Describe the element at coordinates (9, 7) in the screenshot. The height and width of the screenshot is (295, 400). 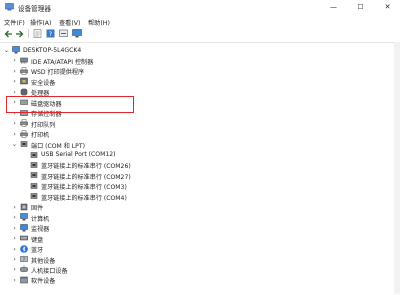
I see `device-manager-icon` at that location.